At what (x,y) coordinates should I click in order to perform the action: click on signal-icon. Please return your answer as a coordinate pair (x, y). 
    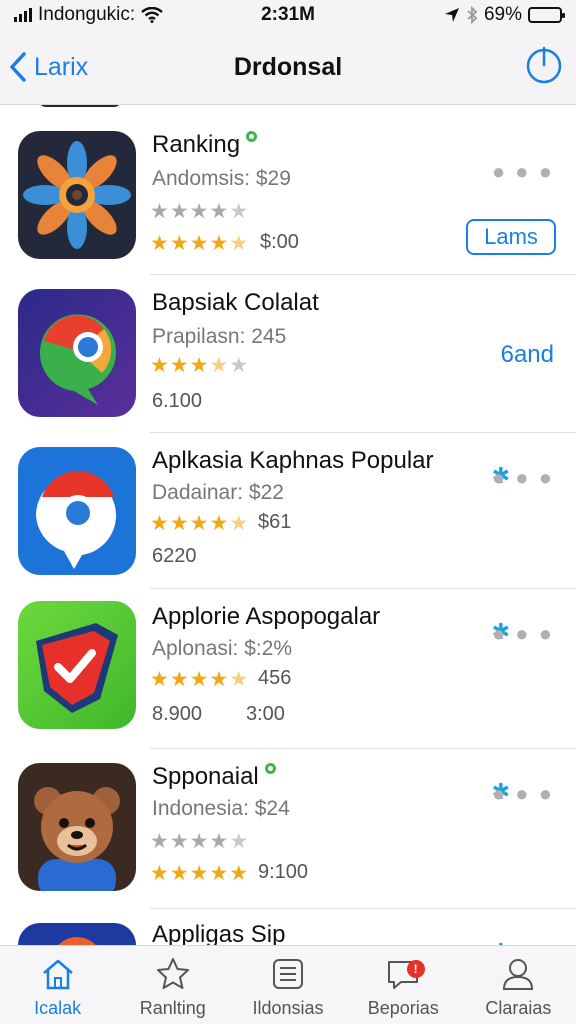
    Looking at the image, I should click on (23, 15).